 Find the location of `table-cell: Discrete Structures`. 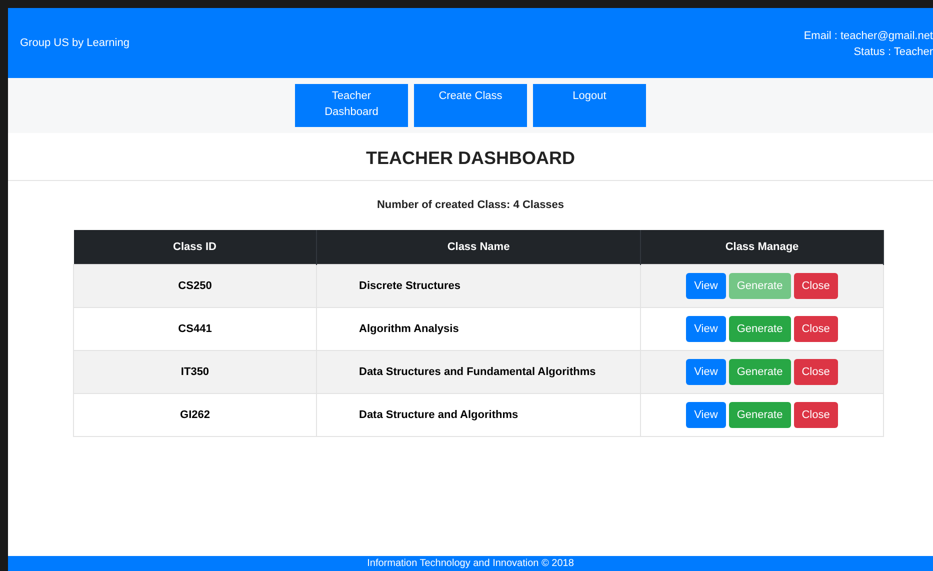

table-cell: Discrete Structures is located at coordinates (478, 286).